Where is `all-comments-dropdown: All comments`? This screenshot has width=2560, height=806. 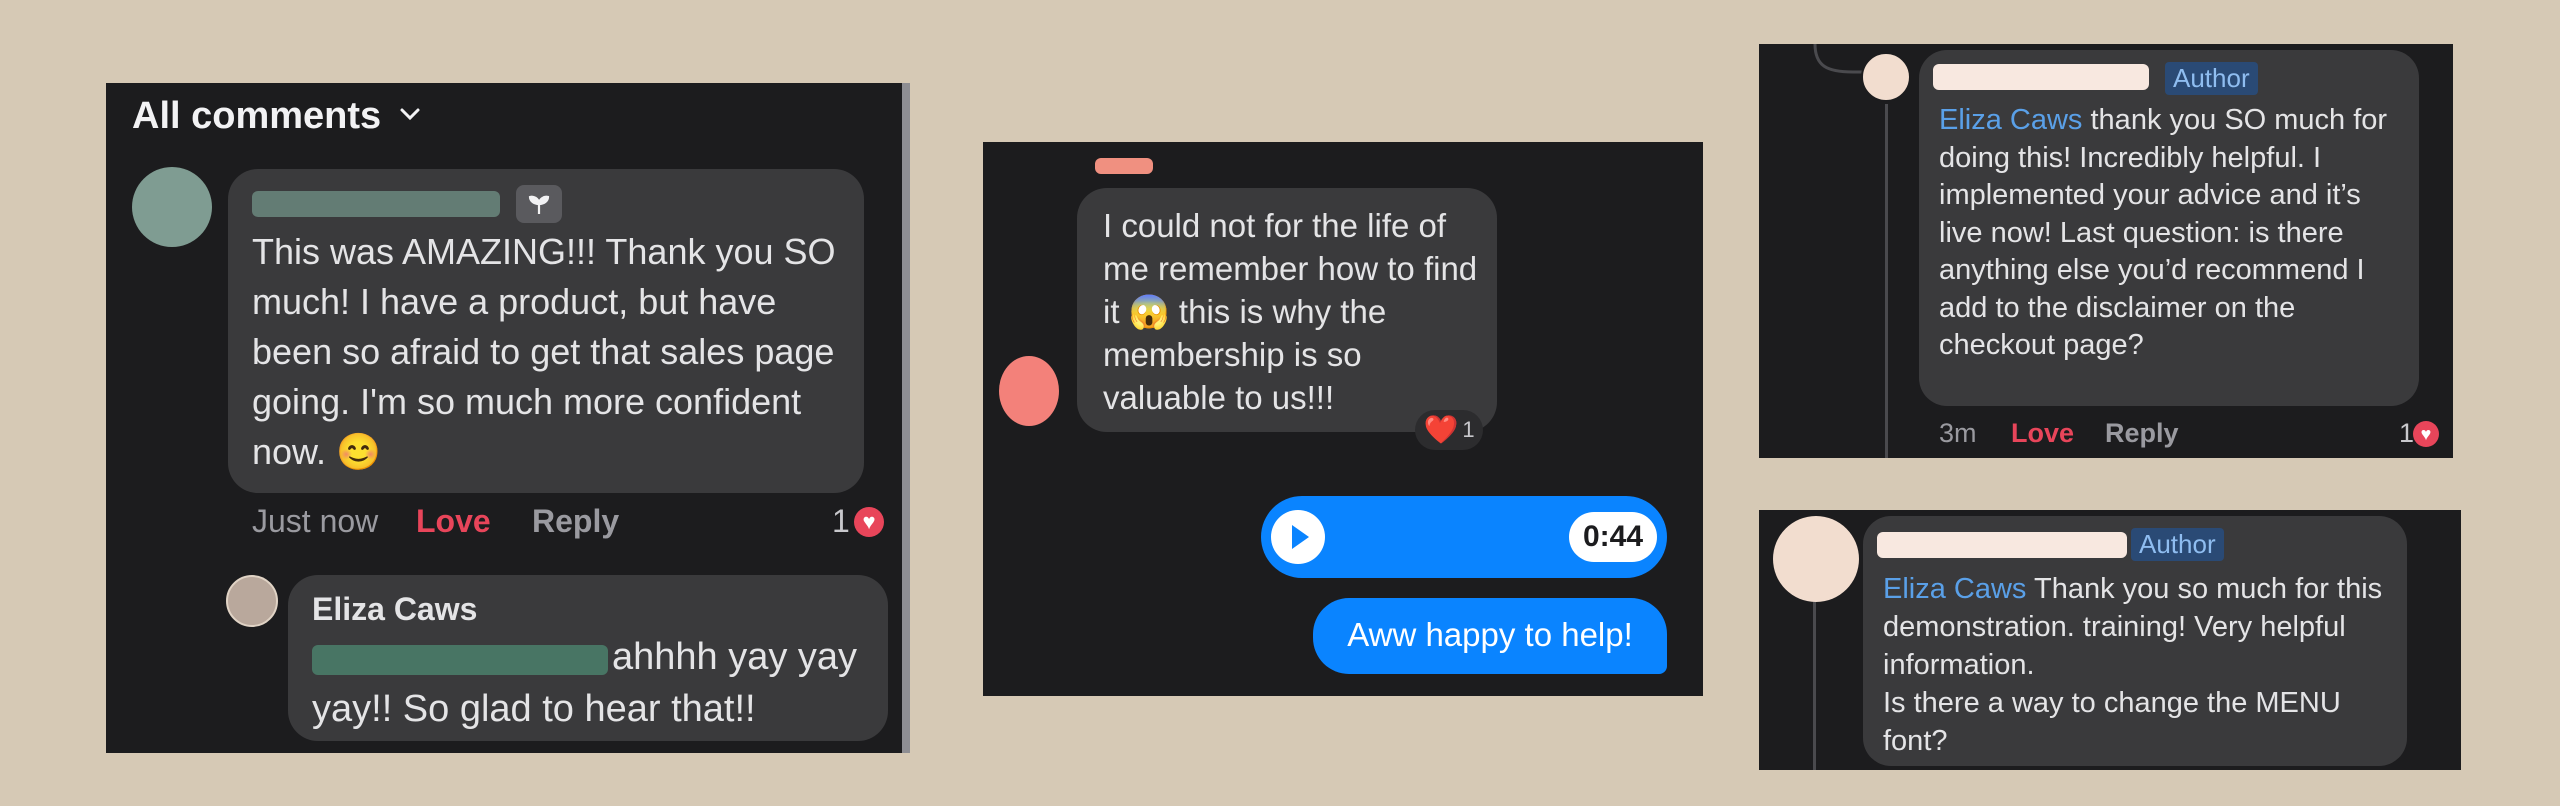
all-comments-dropdown: All comments is located at coordinates (276, 116).